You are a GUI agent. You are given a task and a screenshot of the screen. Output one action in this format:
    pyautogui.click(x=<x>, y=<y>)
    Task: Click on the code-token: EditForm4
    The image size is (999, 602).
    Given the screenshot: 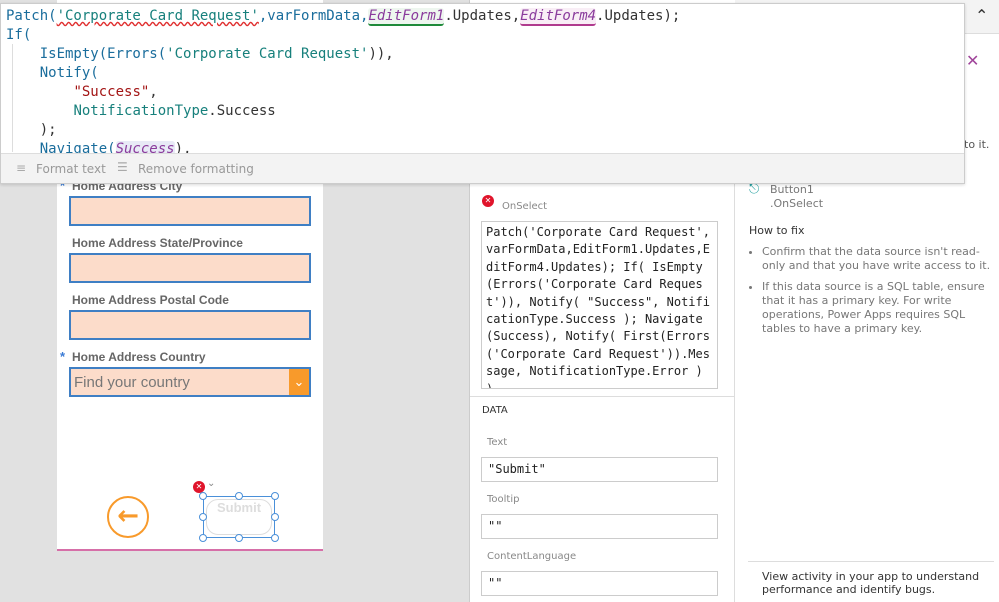 What is the action you would take?
    pyautogui.click(x=558, y=17)
    